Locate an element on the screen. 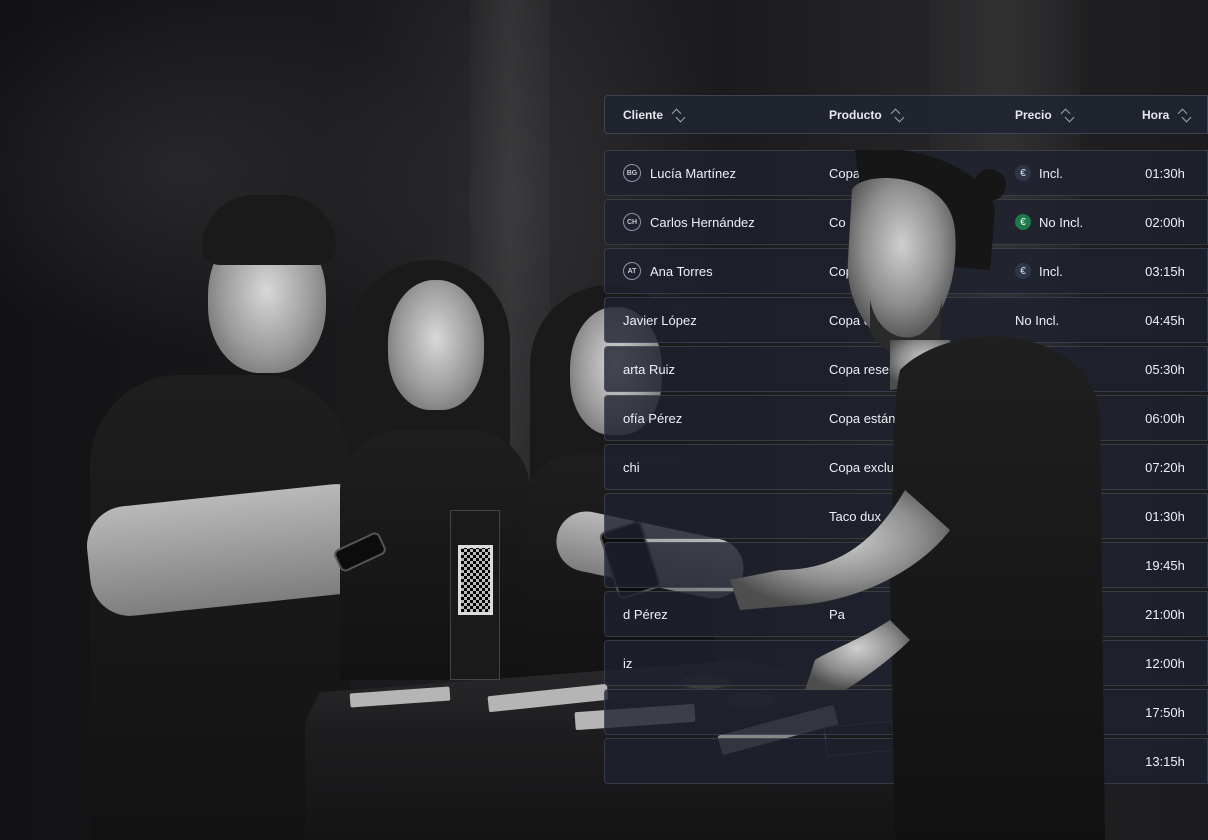 The width and height of the screenshot is (1208, 840). column-header-label: Hora is located at coordinates (1156, 114).